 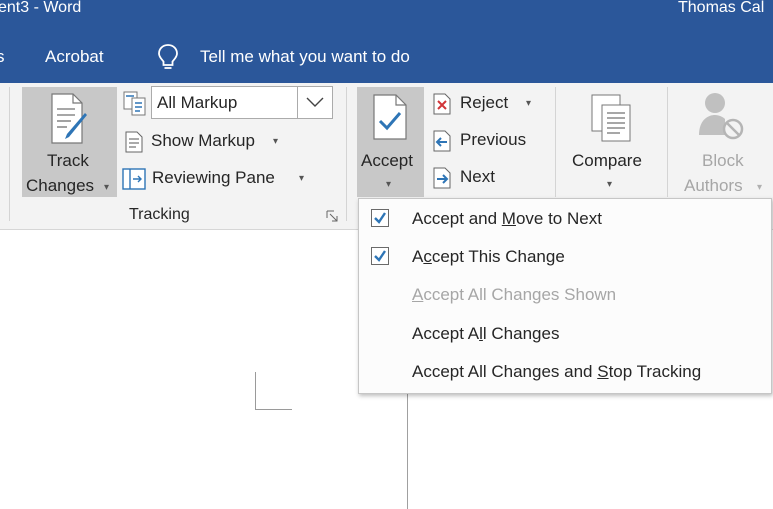 I want to click on lightbulb-icon, so click(x=168, y=57).